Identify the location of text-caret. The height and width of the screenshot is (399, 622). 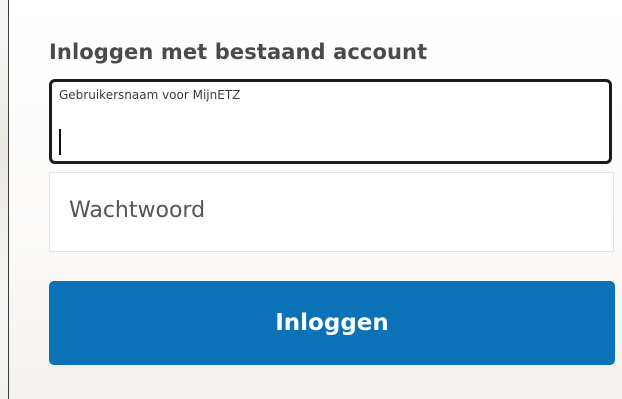
(60, 142).